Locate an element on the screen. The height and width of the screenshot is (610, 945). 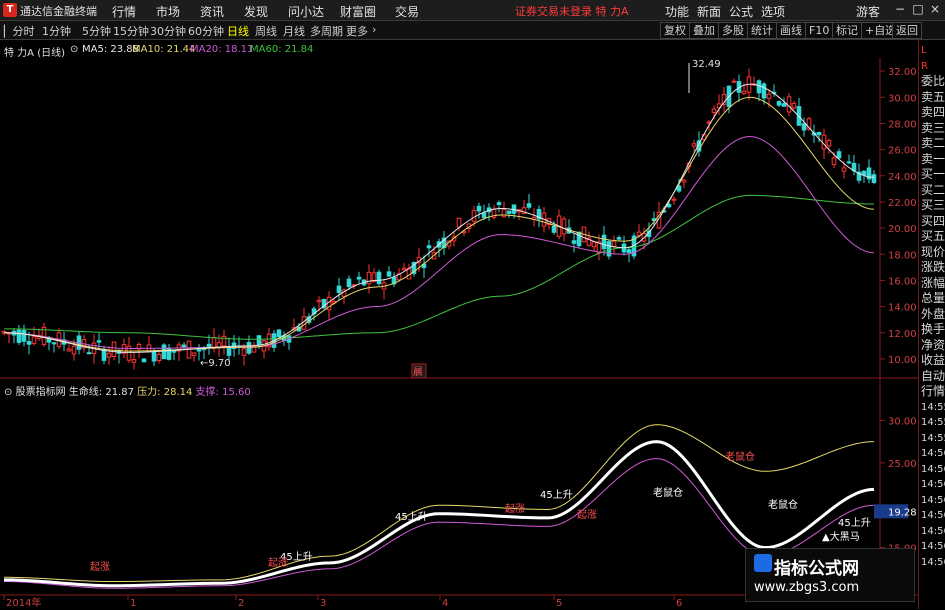
maximize-icon: □ is located at coordinates (918, 9).